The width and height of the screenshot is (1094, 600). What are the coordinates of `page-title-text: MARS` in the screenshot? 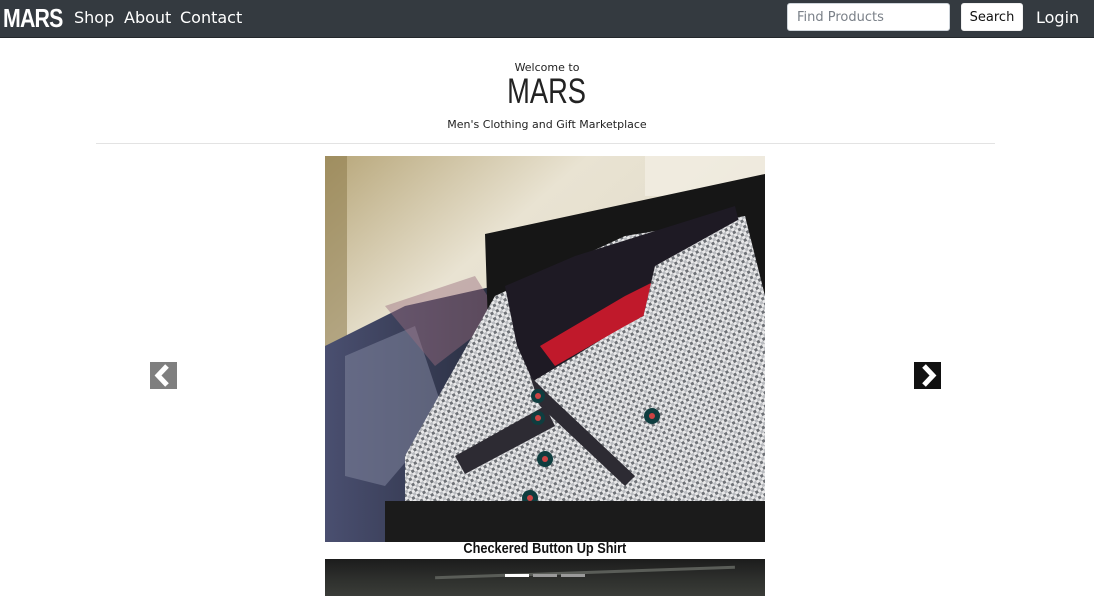 It's located at (547, 91).